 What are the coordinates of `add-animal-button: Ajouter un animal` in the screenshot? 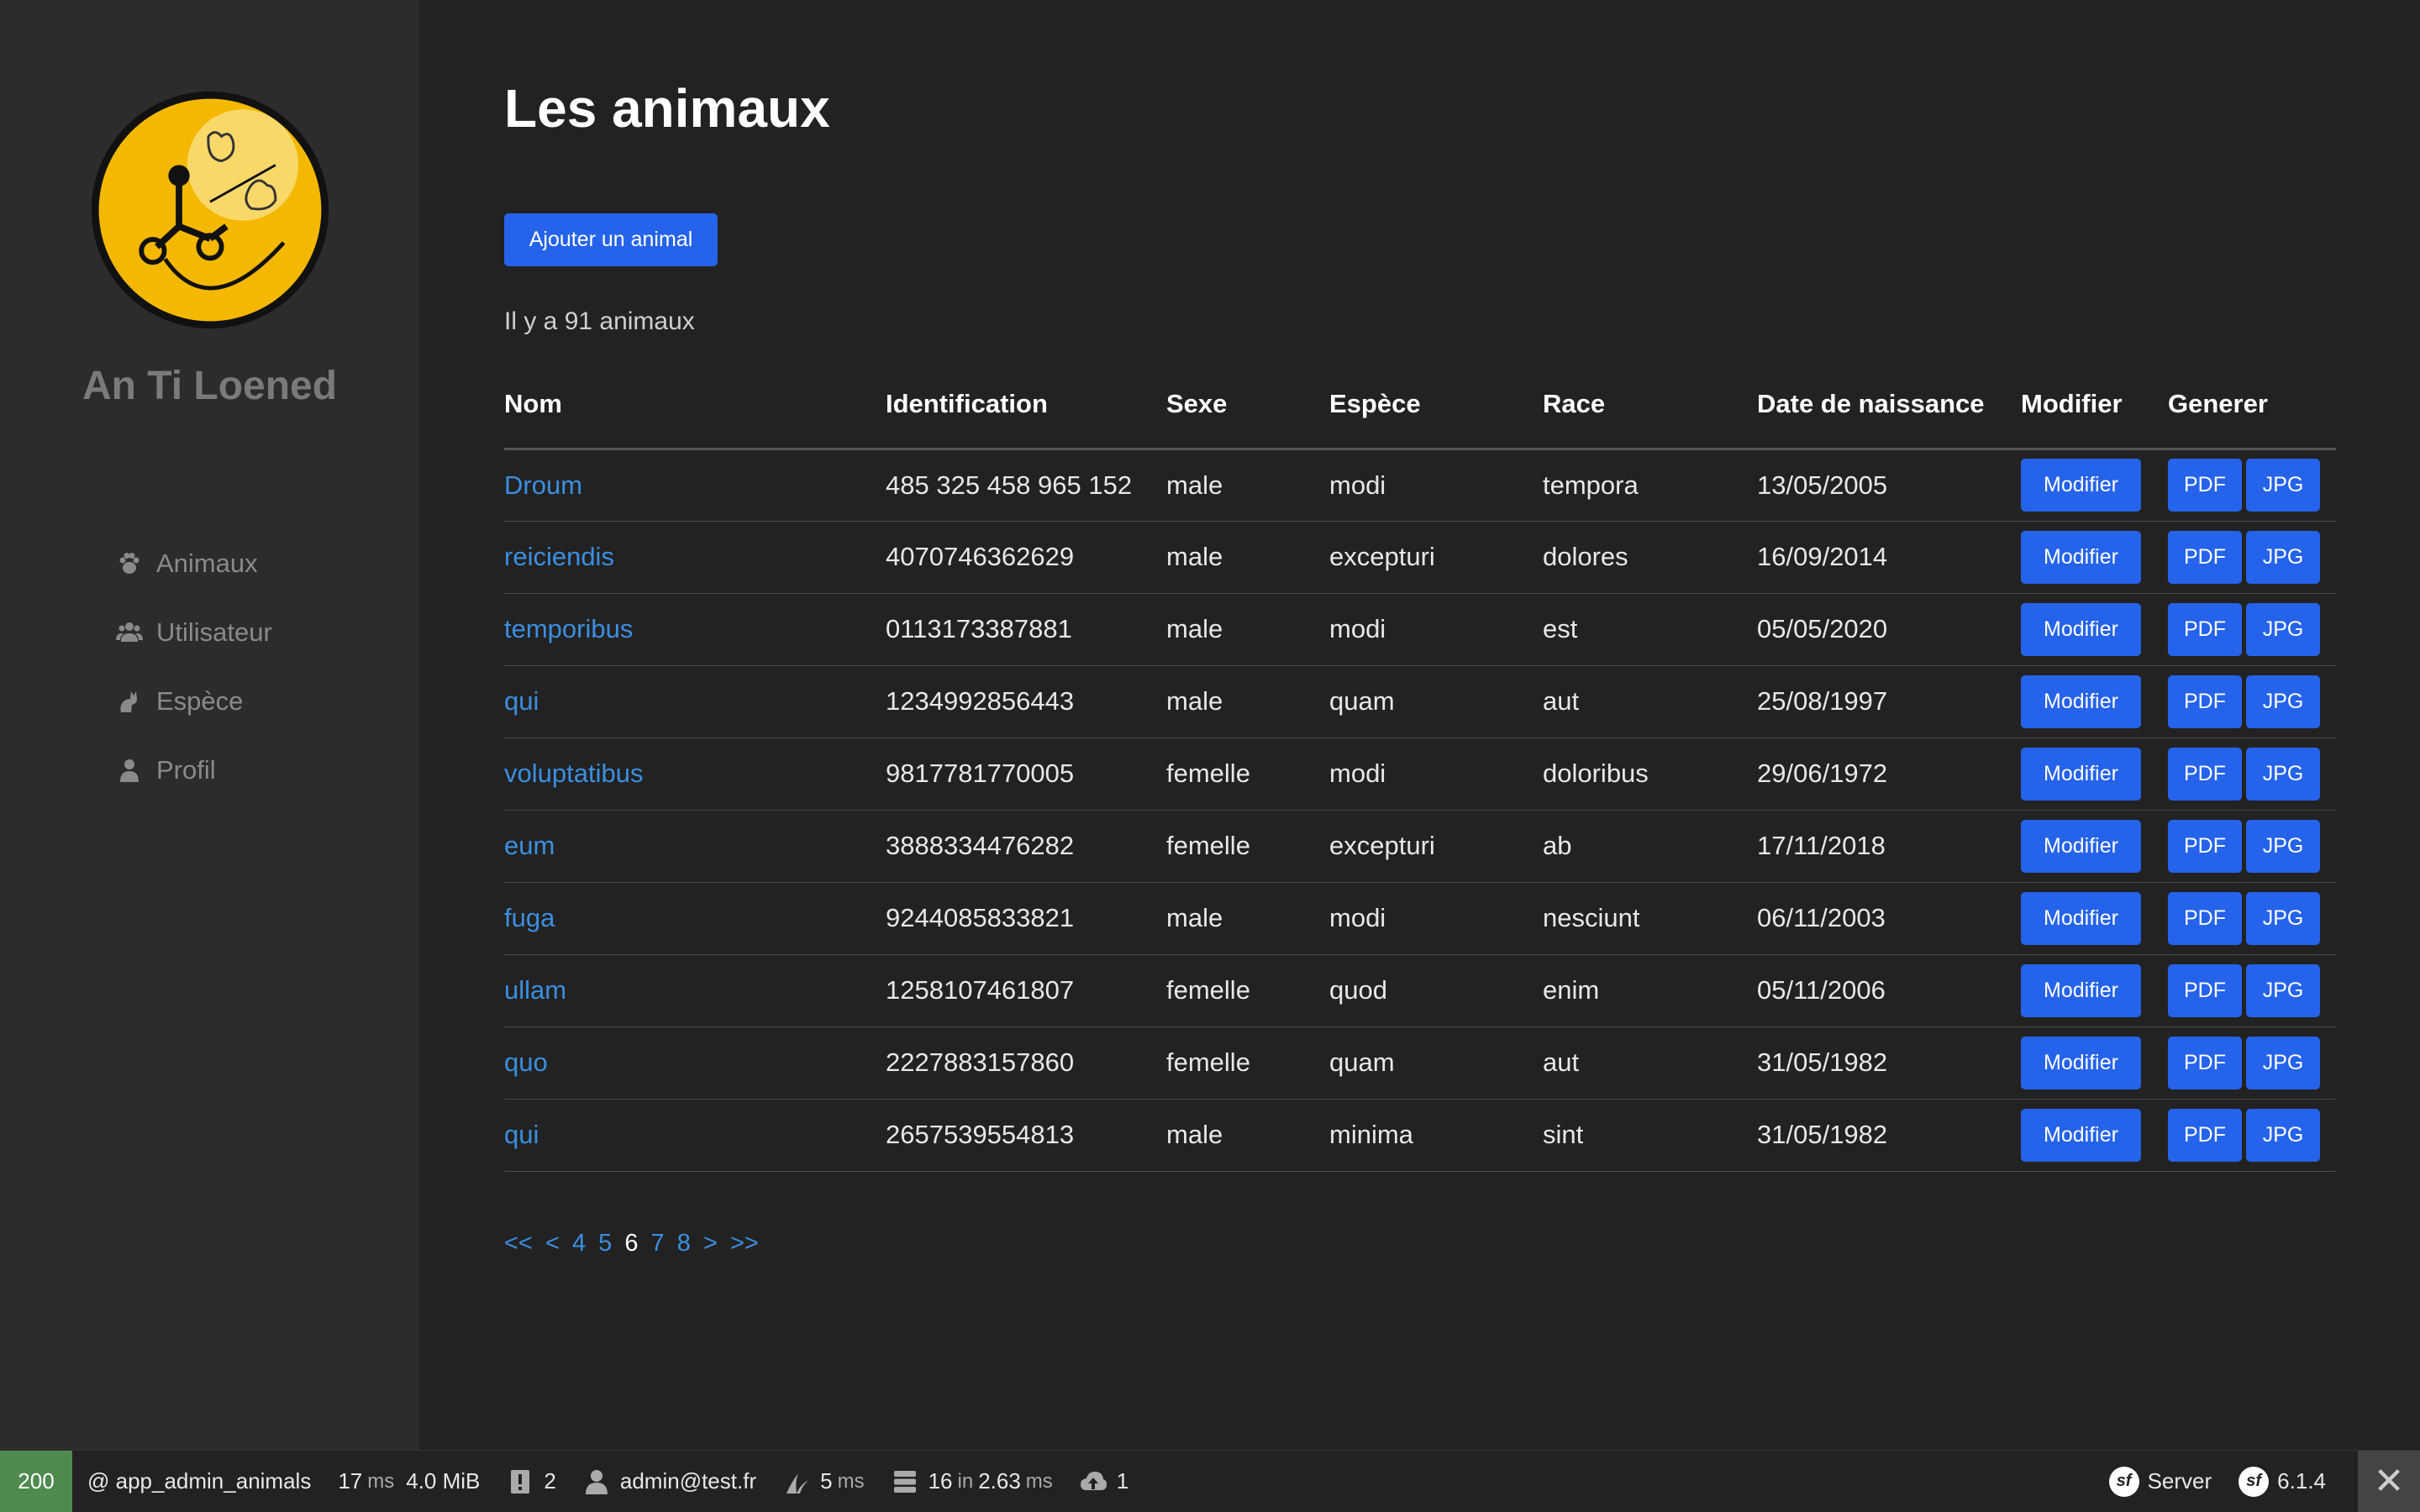 It's located at (611, 239).